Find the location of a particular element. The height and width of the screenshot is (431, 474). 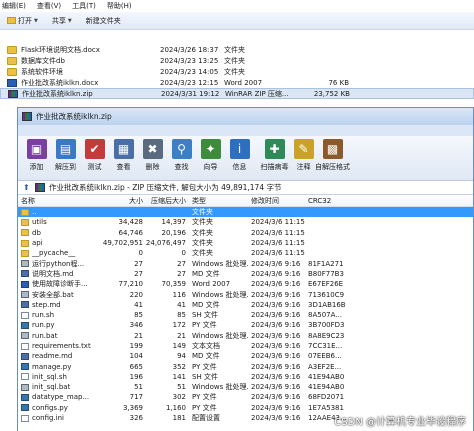

list-item: 系统软件环境 2024/3/23 14:05 文件夹 is located at coordinates (237, 71).